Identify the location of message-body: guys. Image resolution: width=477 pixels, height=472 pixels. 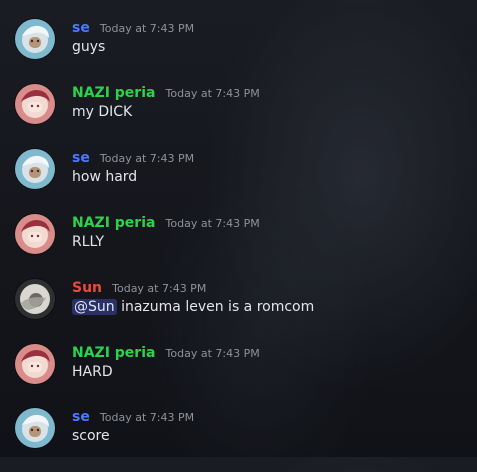
(89, 47).